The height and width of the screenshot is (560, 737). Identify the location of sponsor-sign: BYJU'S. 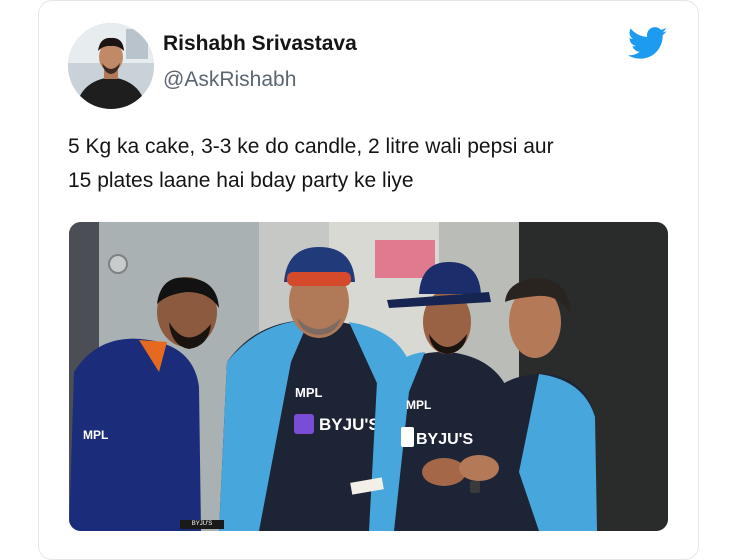
(202, 524).